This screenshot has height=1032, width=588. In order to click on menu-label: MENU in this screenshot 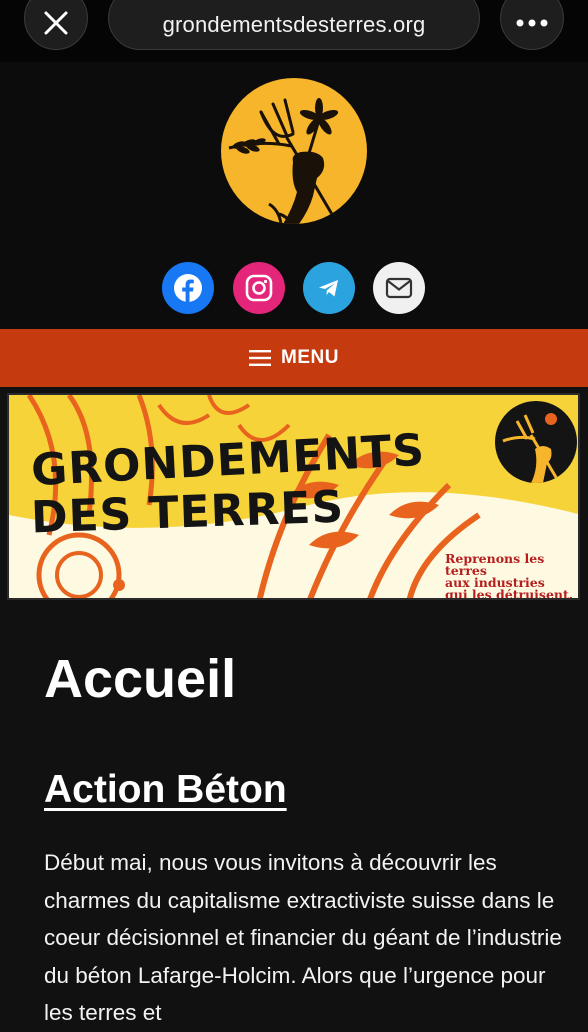, I will do `click(310, 357)`.